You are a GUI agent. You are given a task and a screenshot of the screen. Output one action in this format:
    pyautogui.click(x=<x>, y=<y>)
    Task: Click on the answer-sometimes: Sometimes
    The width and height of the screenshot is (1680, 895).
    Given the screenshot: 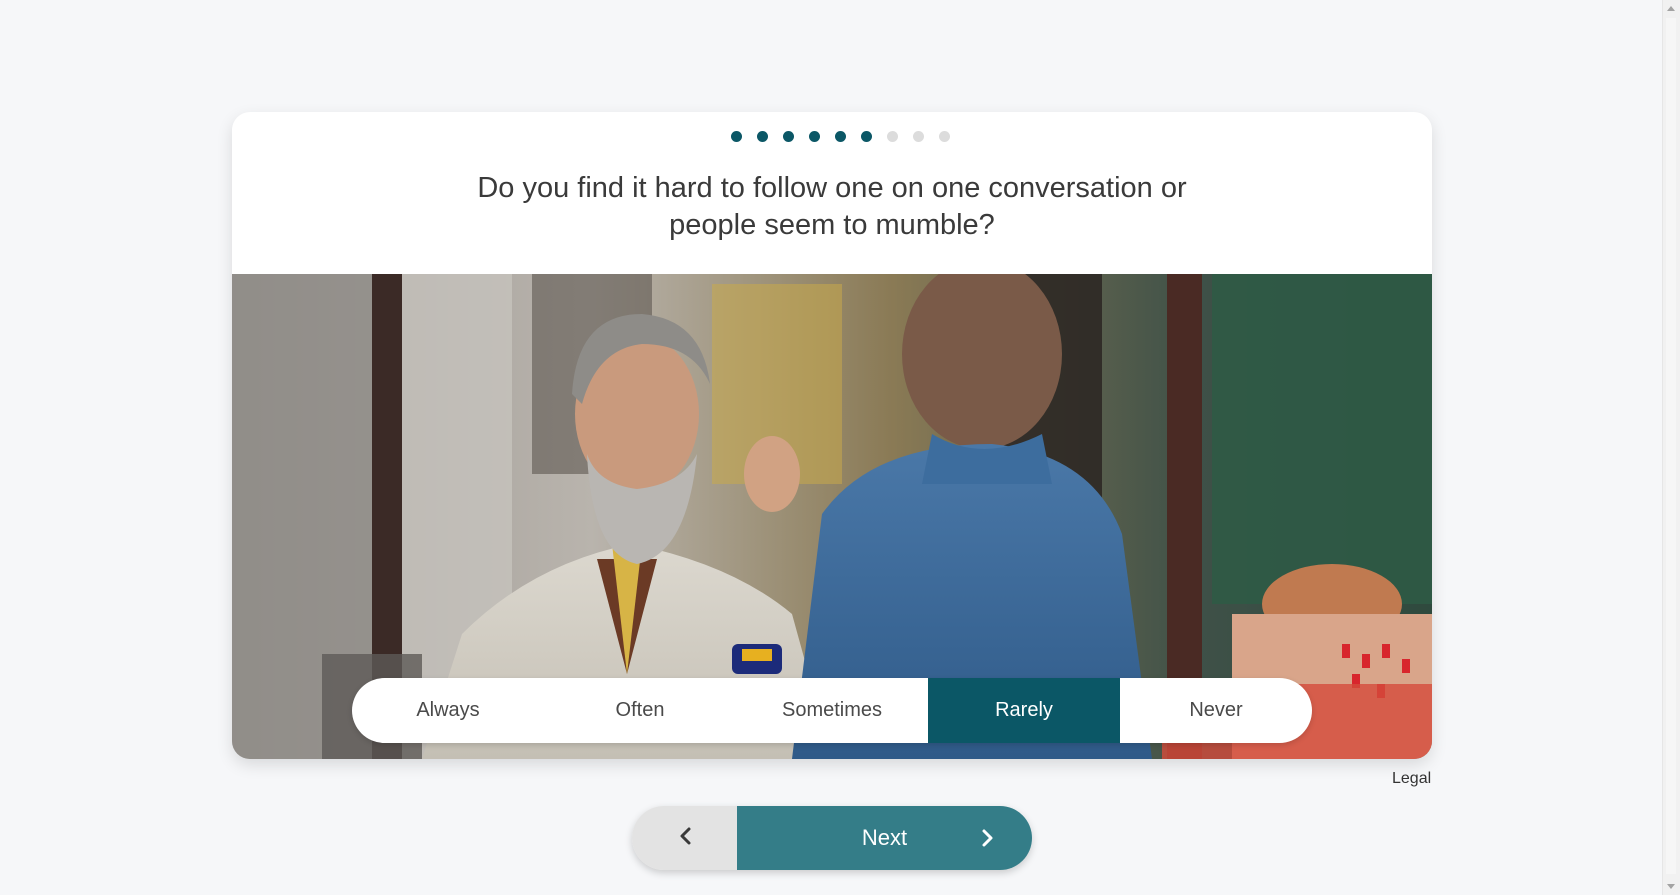 What is the action you would take?
    pyautogui.click(x=832, y=710)
    